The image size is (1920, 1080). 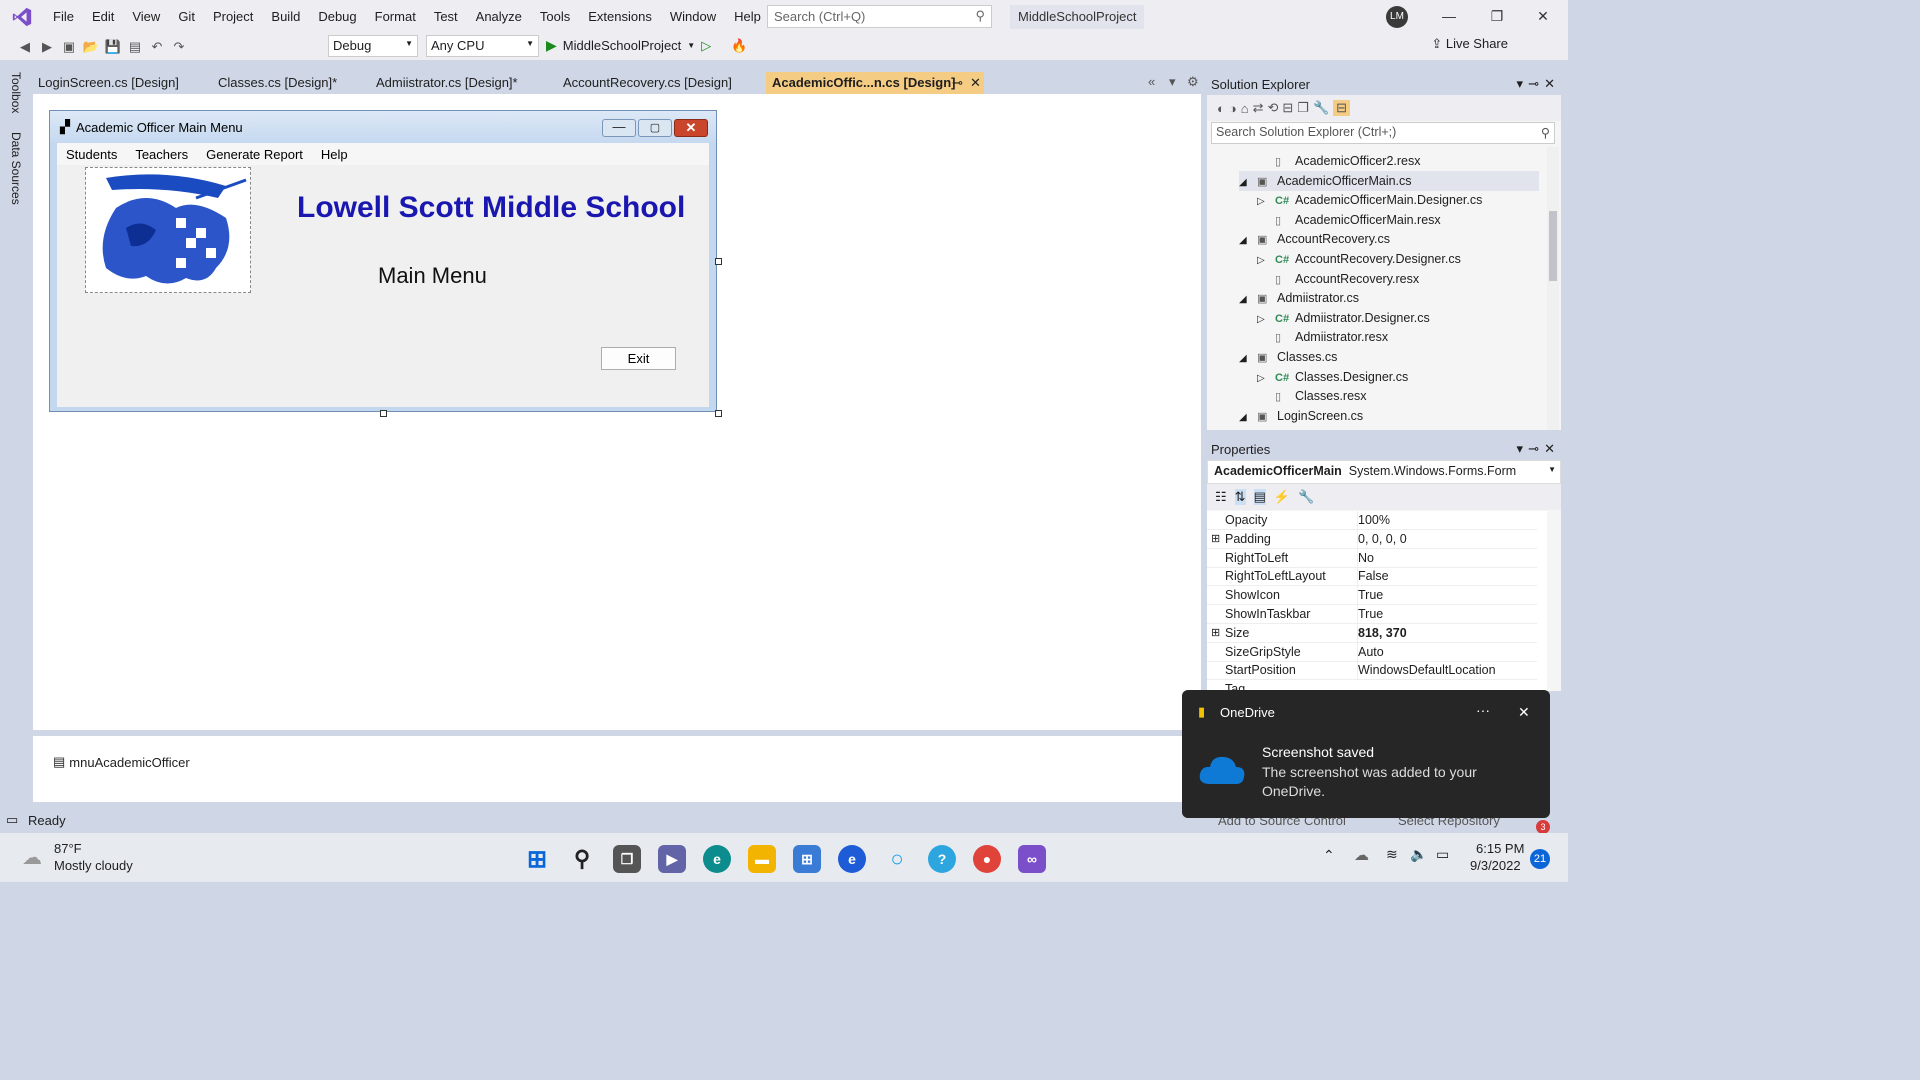 What do you see at coordinates (135, 47) in the screenshot?
I see `save-all-icon: ▤` at bounding box center [135, 47].